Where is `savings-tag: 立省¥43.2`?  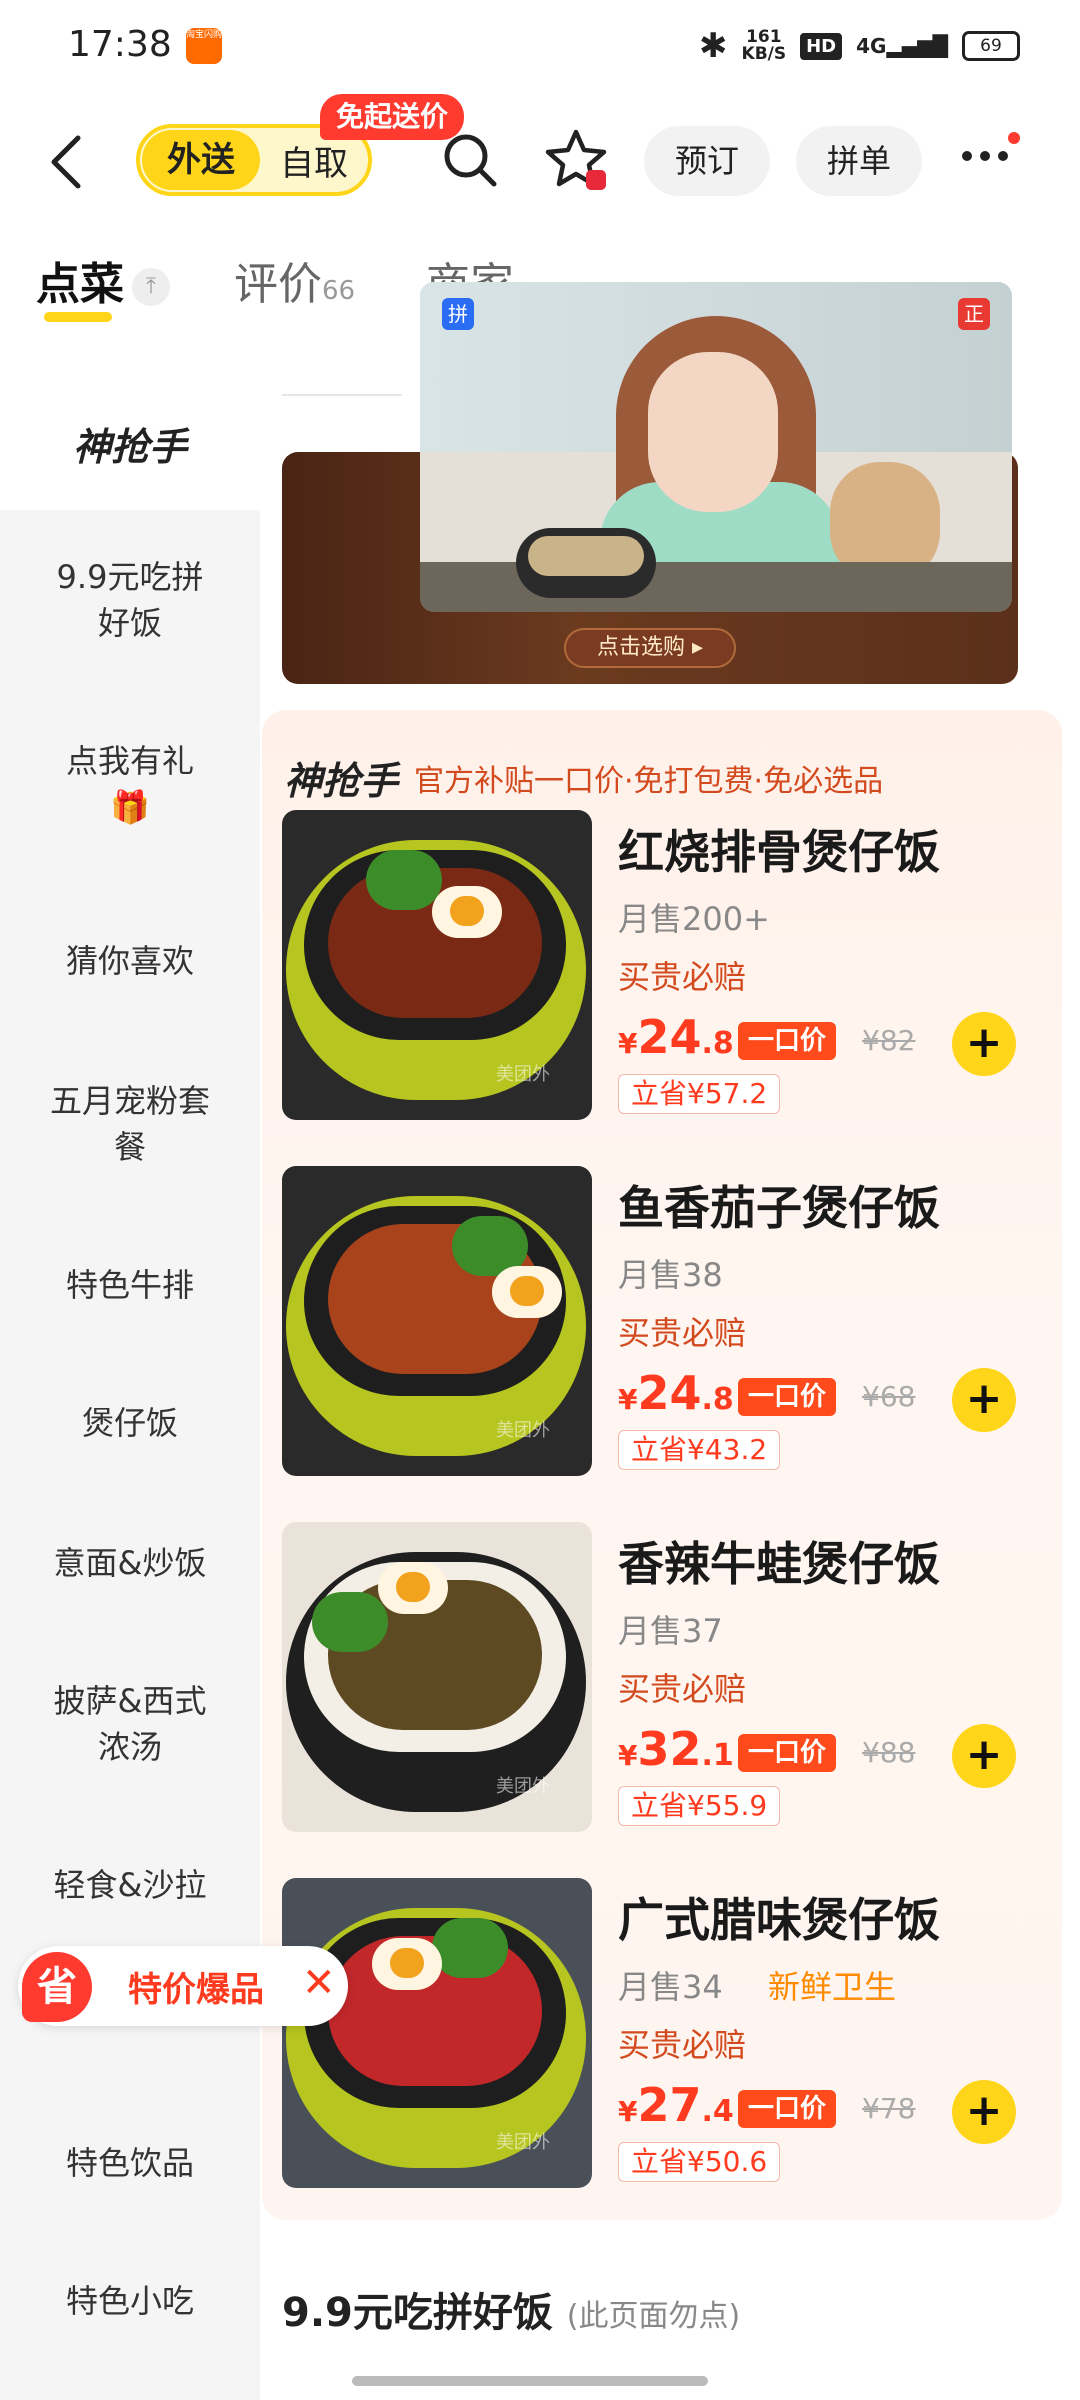
savings-tag: 立省¥43.2 is located at coordinates (699, 1450).